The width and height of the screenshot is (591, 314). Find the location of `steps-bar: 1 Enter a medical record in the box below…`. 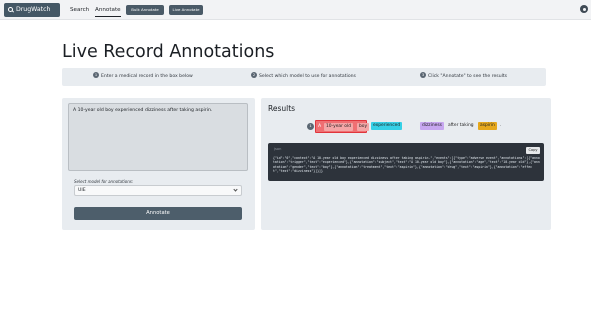

steps-bar: 1 Enter a medical record in the box below… is located at coordinates (304, 77).